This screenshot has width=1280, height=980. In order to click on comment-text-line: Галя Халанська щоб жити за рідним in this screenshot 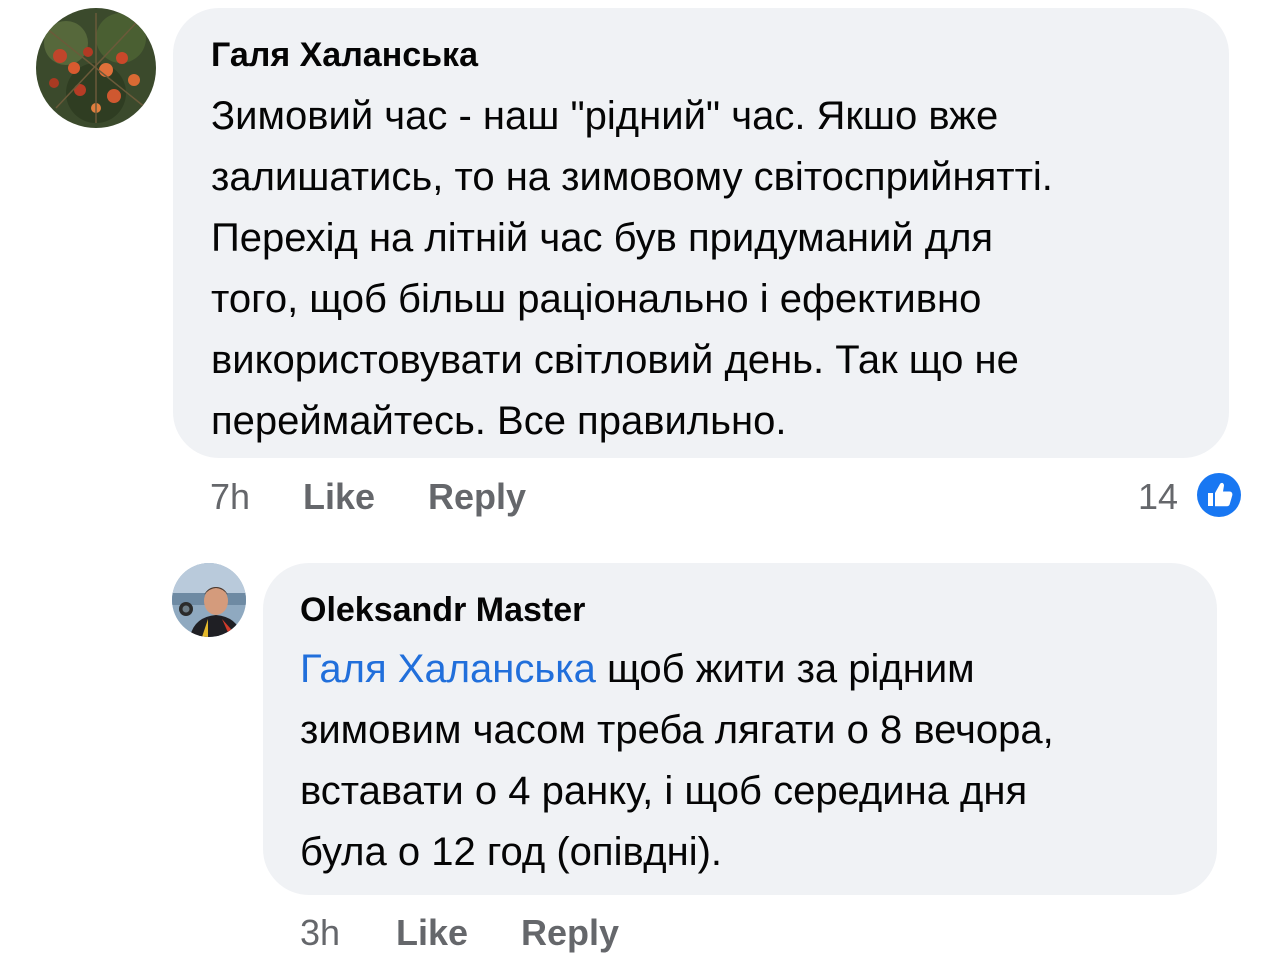, I will do `click(750, 669)`.